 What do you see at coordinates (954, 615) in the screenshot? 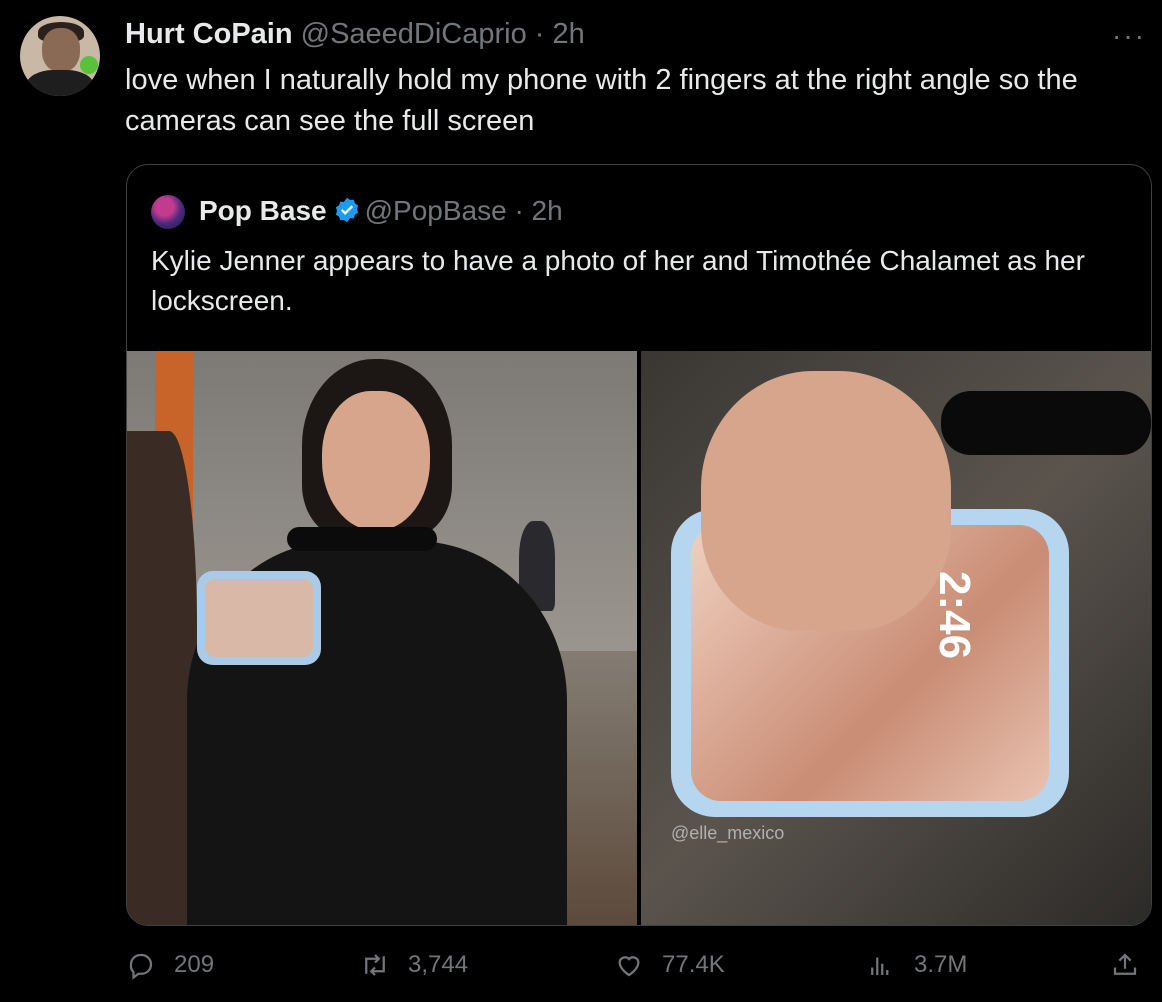
I see `lockscreen-time: 2:46` at bounding box center [954, 615].